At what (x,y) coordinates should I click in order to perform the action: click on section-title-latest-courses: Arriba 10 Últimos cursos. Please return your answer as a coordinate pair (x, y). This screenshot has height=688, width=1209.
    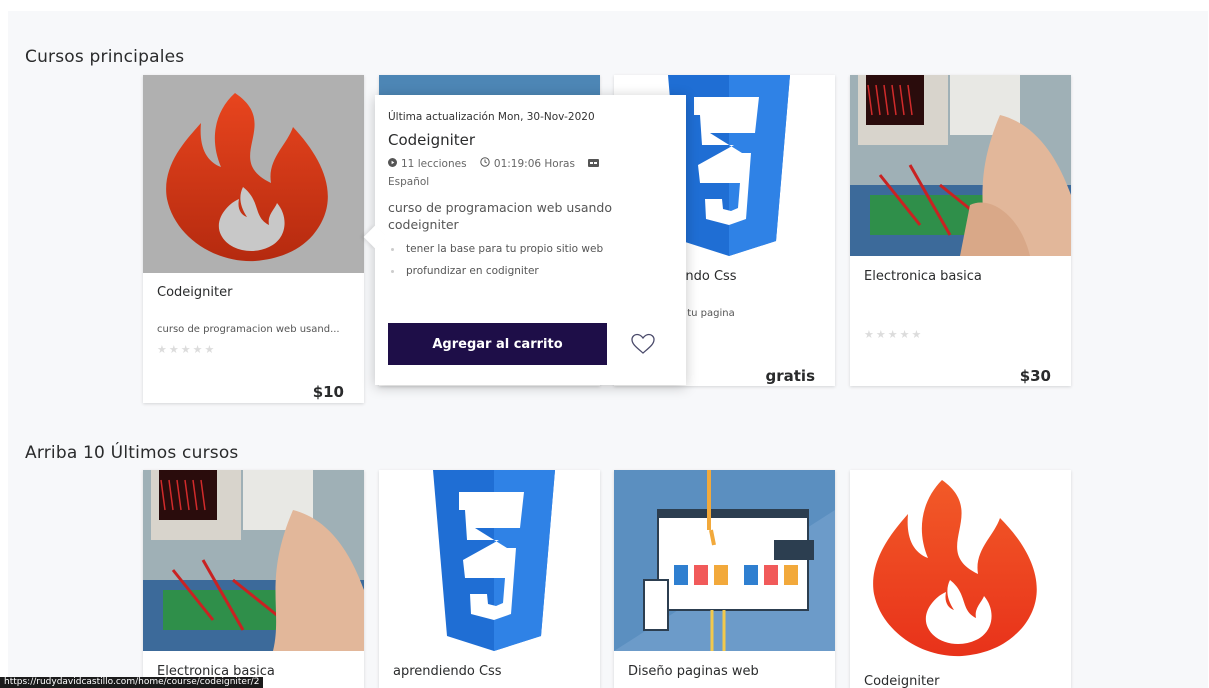
    Looking at the image, I should click on (132, 453).